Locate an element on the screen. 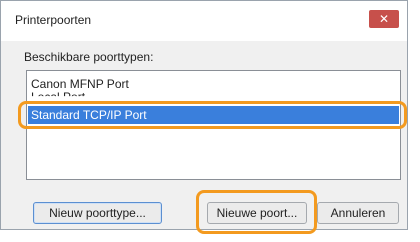 The height and width of the screenshot is (242, 420). cancel-button: Annuleren is located at coordinates (358, 213).